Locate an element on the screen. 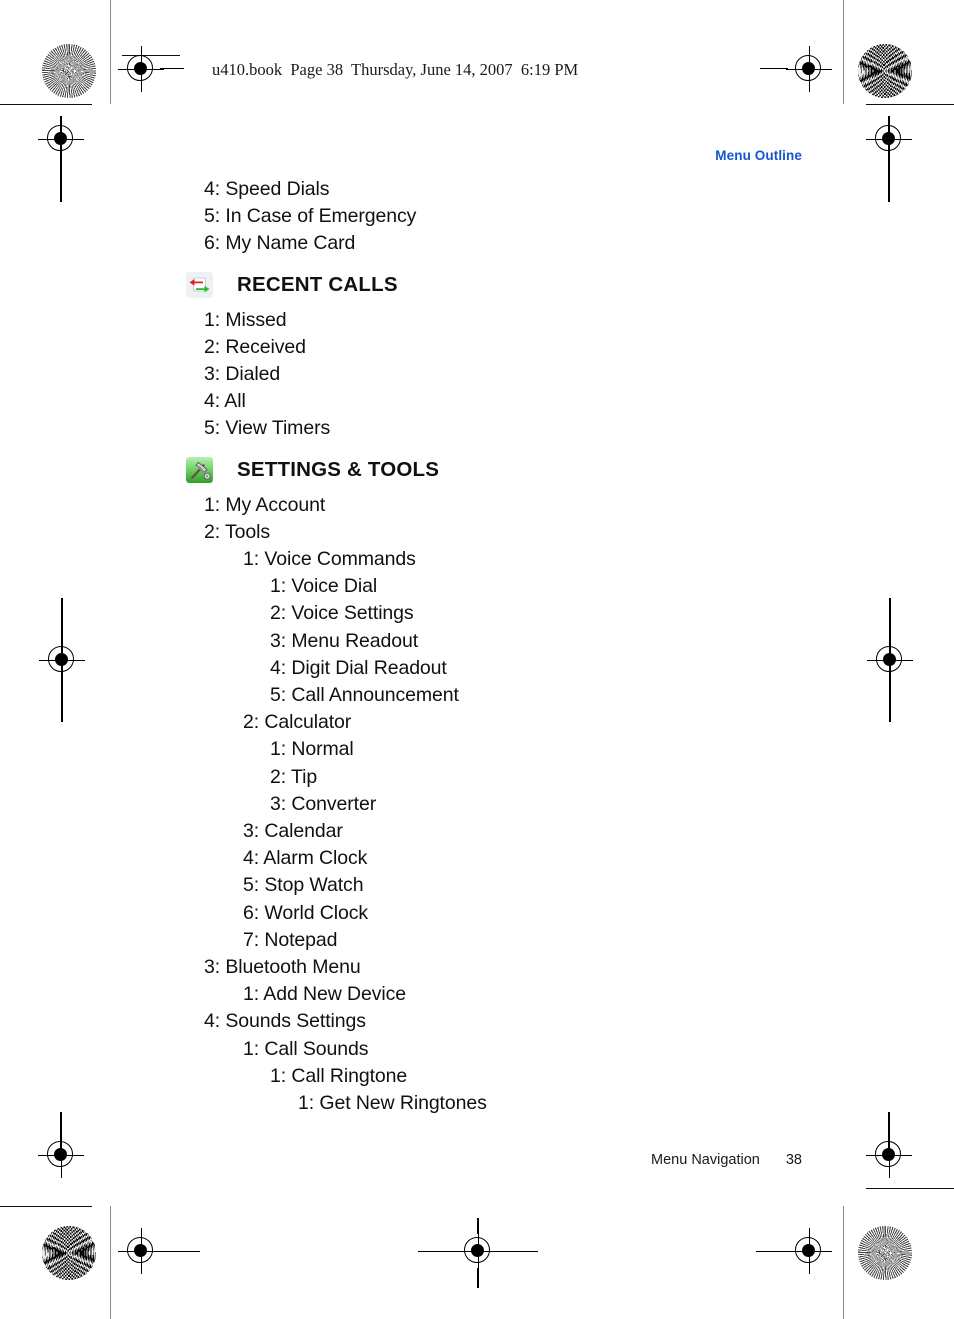 The width and height of the screenshot is (954, 1319). trim-line-header-rule is located at coordinates (46, 105).